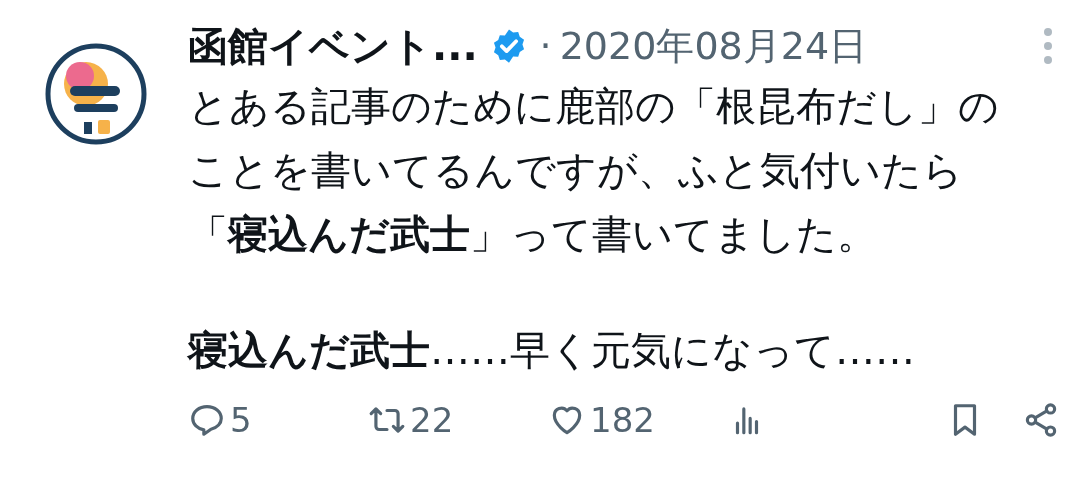 The image size is (1080, 485). I want to click on repost-button: 22, so click(458, 420).